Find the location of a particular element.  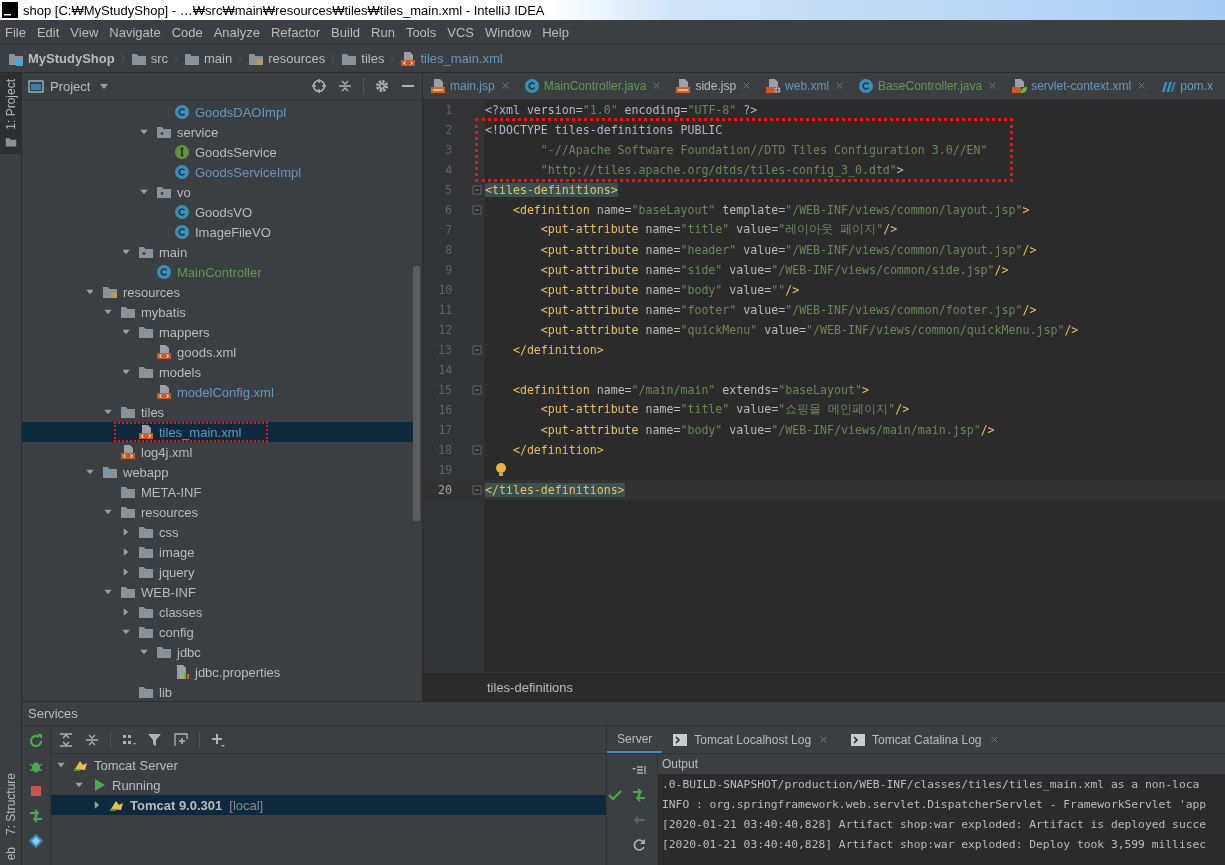

editor-tab: pom.x is located at coordinates (1185, 86).